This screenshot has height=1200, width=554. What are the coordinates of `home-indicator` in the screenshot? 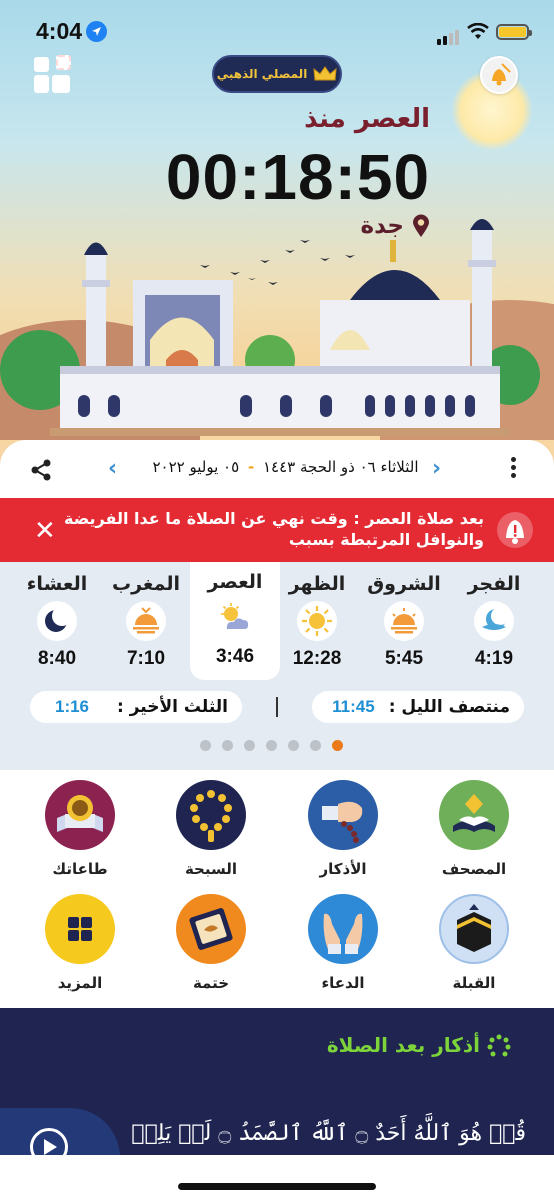 It's located at (277, 1186).